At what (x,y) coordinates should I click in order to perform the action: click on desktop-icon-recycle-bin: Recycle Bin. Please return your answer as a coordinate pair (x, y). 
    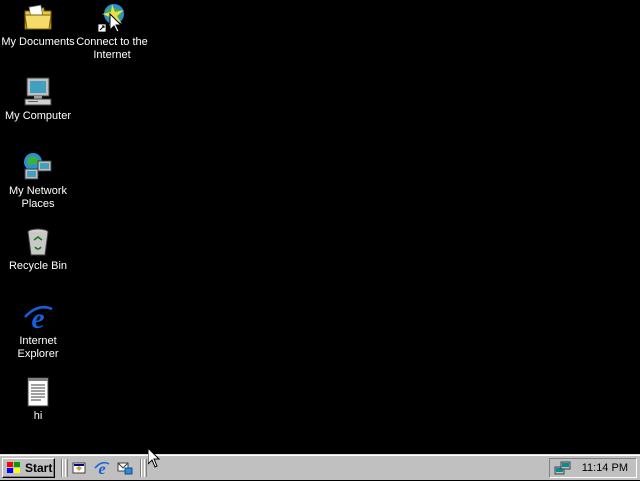
    Looking at the image, I should click on (38, 249).